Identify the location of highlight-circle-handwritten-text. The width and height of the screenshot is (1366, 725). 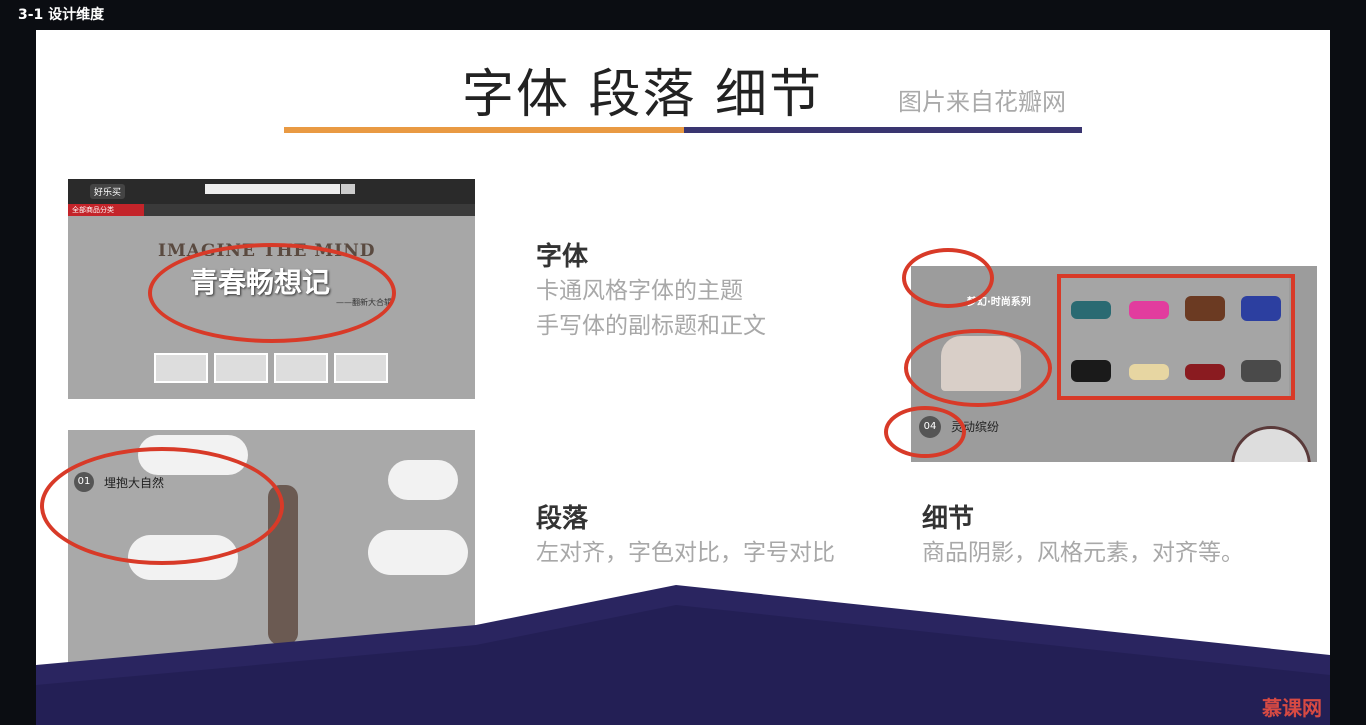
(162, 506).